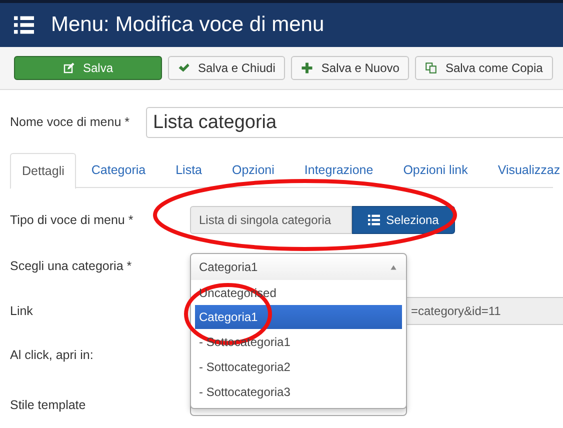 This screenshot has height=428, width=563. I want to click on type-field: Lista di singola categoria, so click(271, 220).